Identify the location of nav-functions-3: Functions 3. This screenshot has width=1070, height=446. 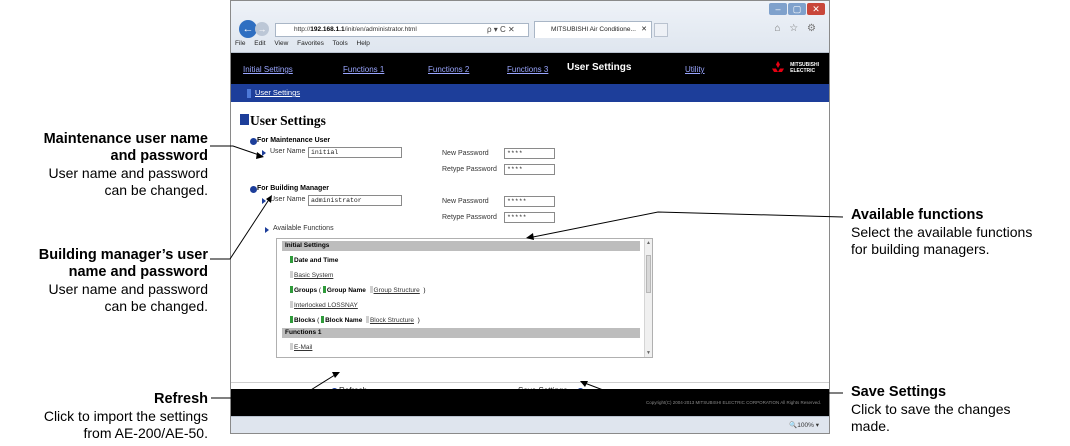
(527, 69).